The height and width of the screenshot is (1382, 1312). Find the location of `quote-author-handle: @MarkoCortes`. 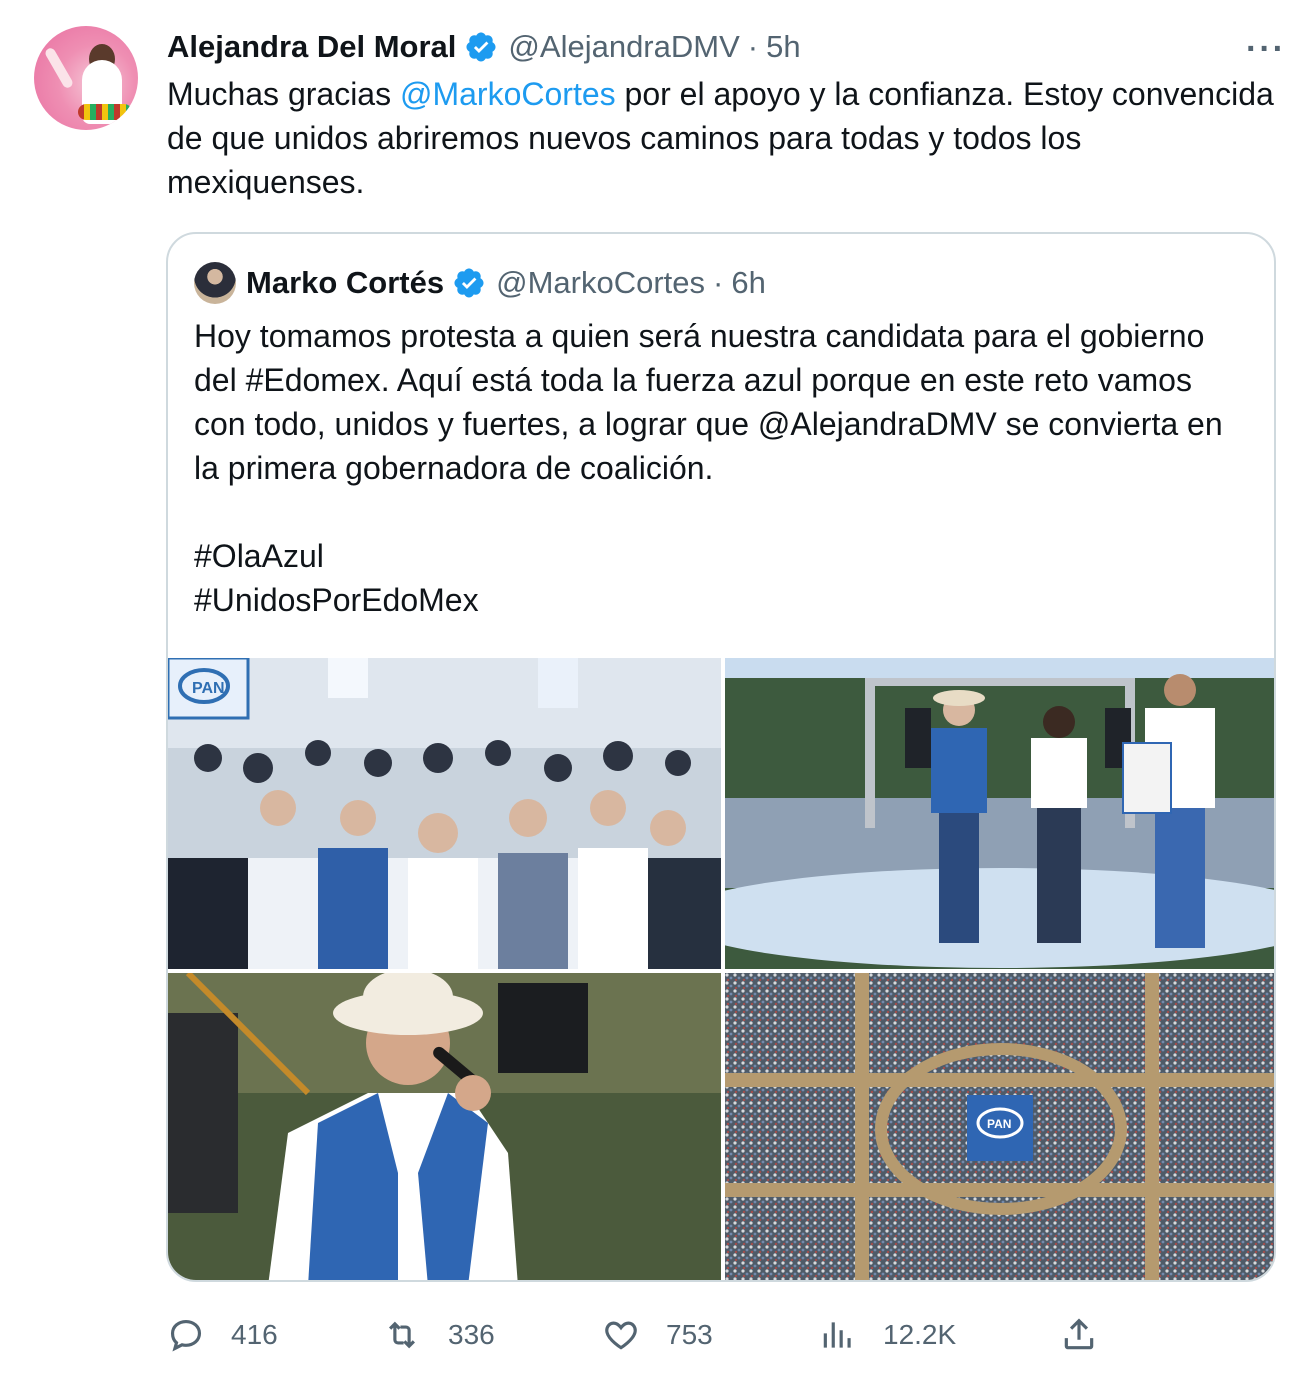

quote-author-handle: @MarkoCortes is located at coordinates (600, 283).